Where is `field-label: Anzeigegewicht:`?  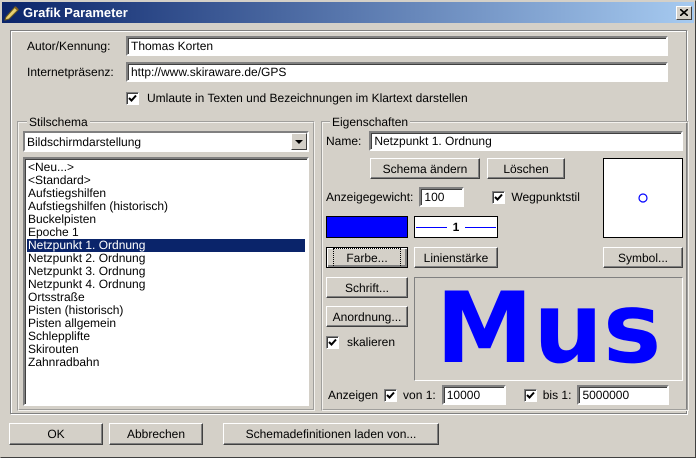
field-label: Anzeigegewicht: is located at coordinates (370, 197).